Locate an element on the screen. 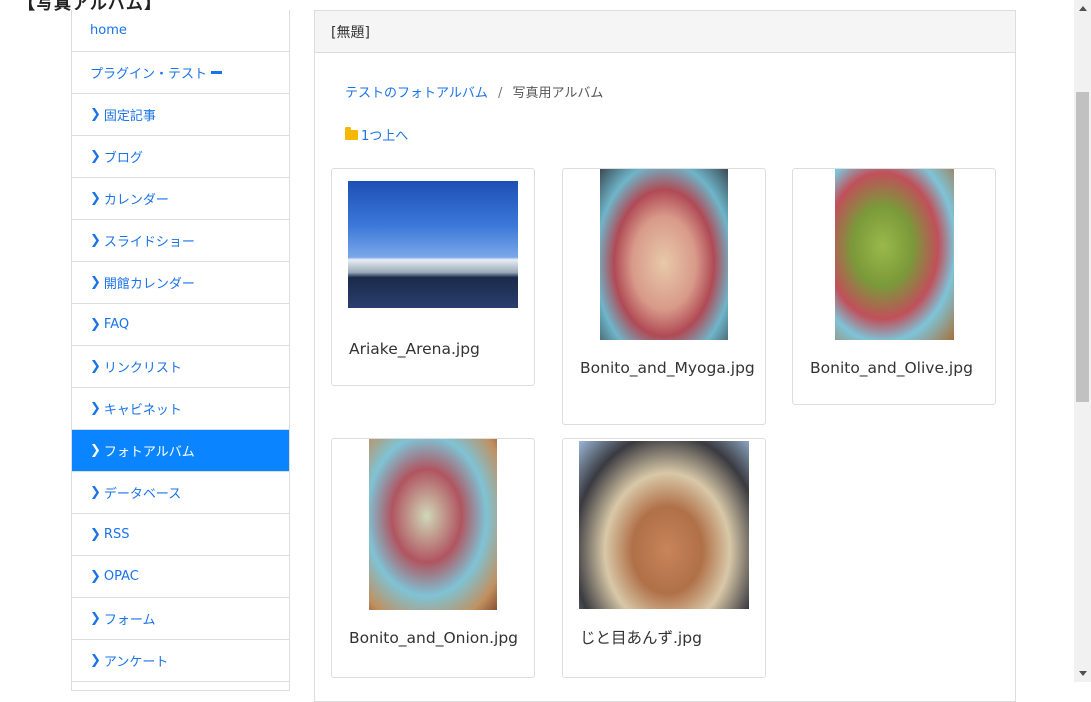 Image resolution: width=1091 pixels, height=702 pixels. sidebar-item-label: スライドショー is located at coordinates (149, 242).